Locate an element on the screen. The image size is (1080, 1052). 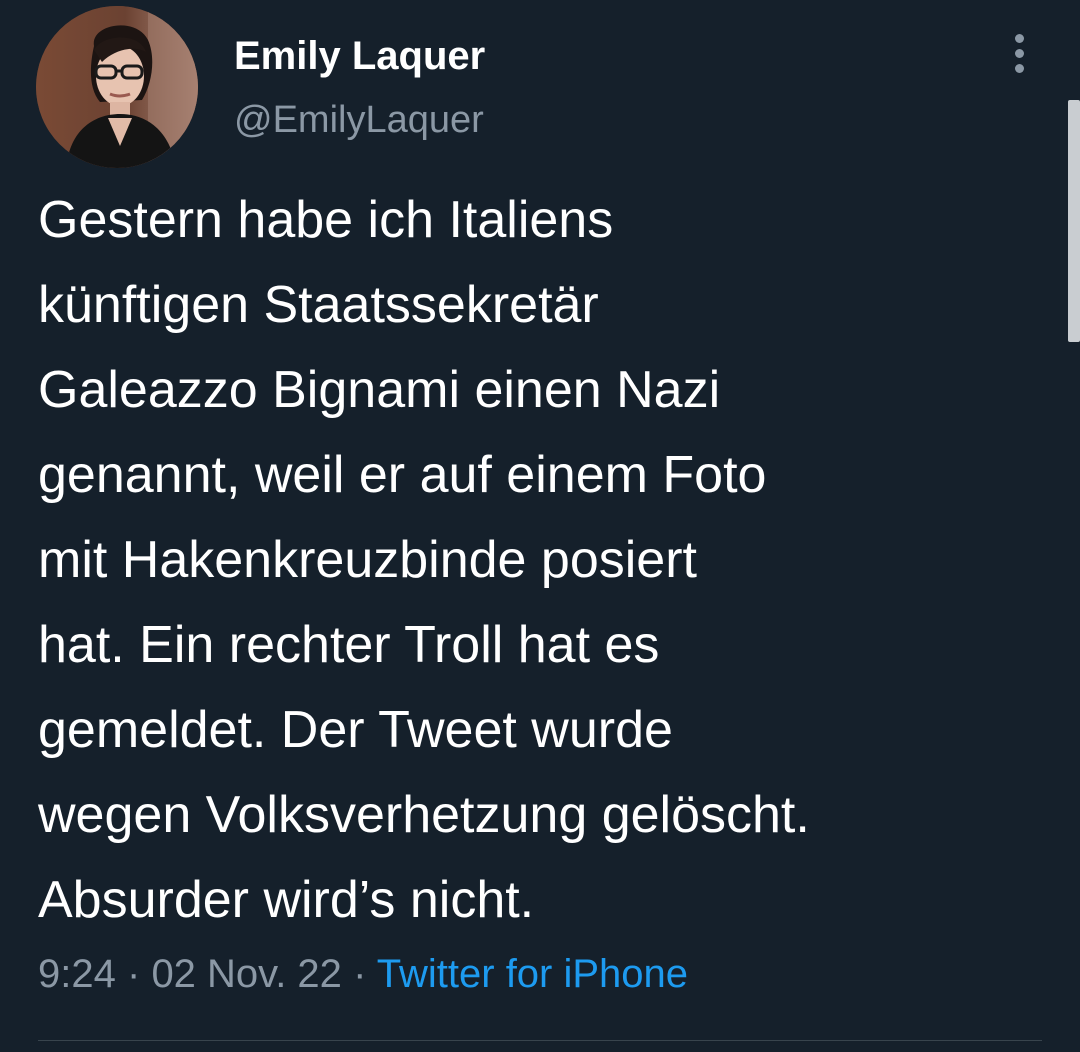
author-handle: @EmilyLaquer is located at coordinates (359, 120).